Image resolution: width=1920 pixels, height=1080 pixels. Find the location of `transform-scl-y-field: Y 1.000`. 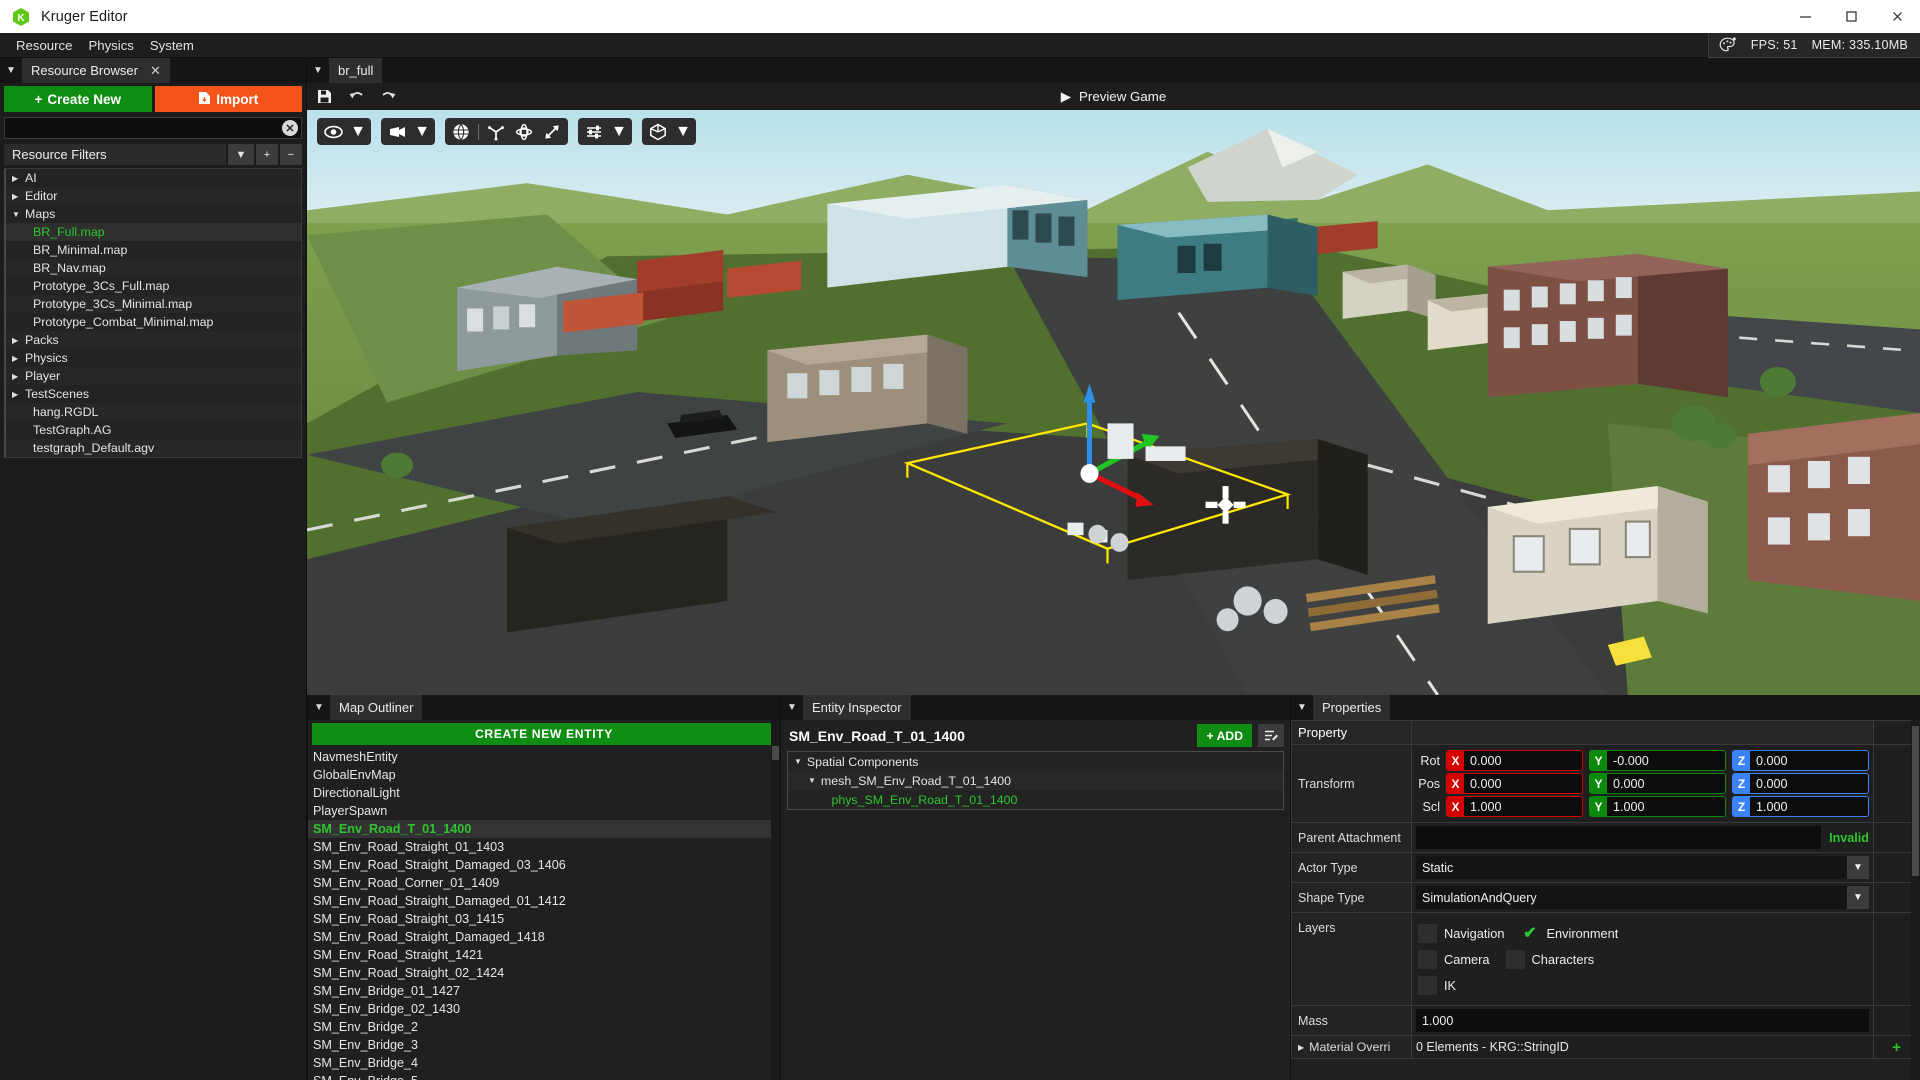

transform-scl-y-field: Y 1.000 is located at coordinates (1657, 806).